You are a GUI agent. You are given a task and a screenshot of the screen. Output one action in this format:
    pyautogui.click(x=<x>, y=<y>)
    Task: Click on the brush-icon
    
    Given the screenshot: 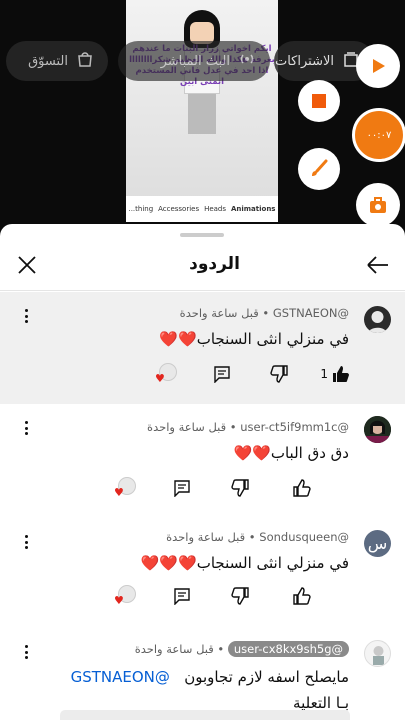 What is the action you would take?
    pyautogui.click(x=320, y=167)
    